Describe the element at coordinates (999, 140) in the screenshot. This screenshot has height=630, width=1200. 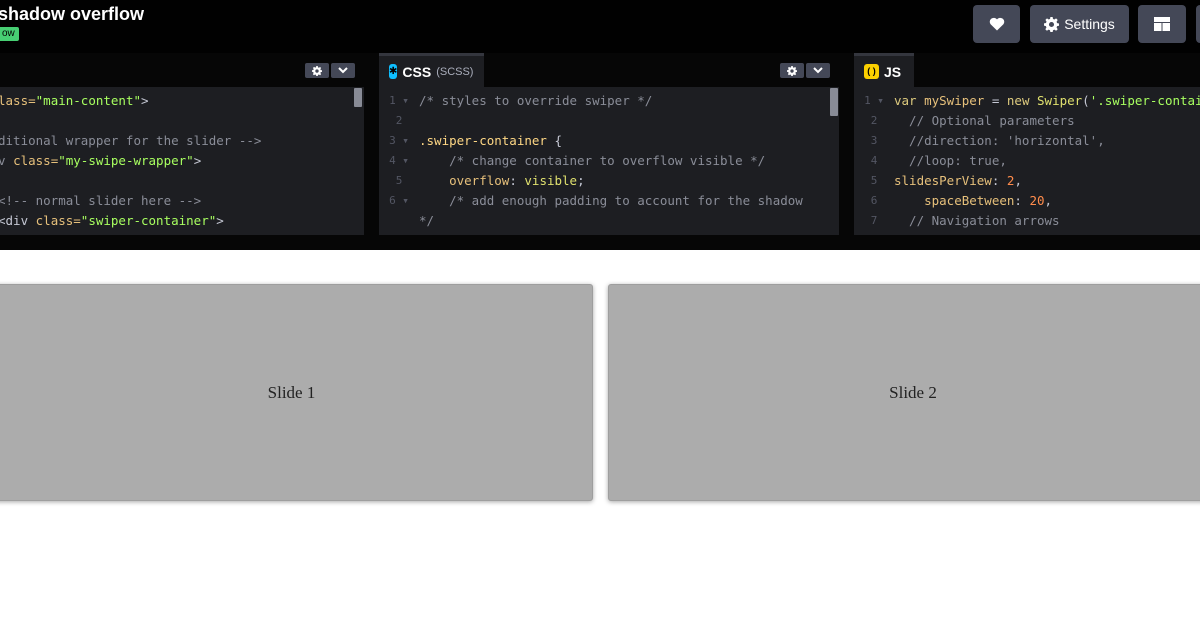
I see `code-text: //direction: 'horizontal',` at that location.